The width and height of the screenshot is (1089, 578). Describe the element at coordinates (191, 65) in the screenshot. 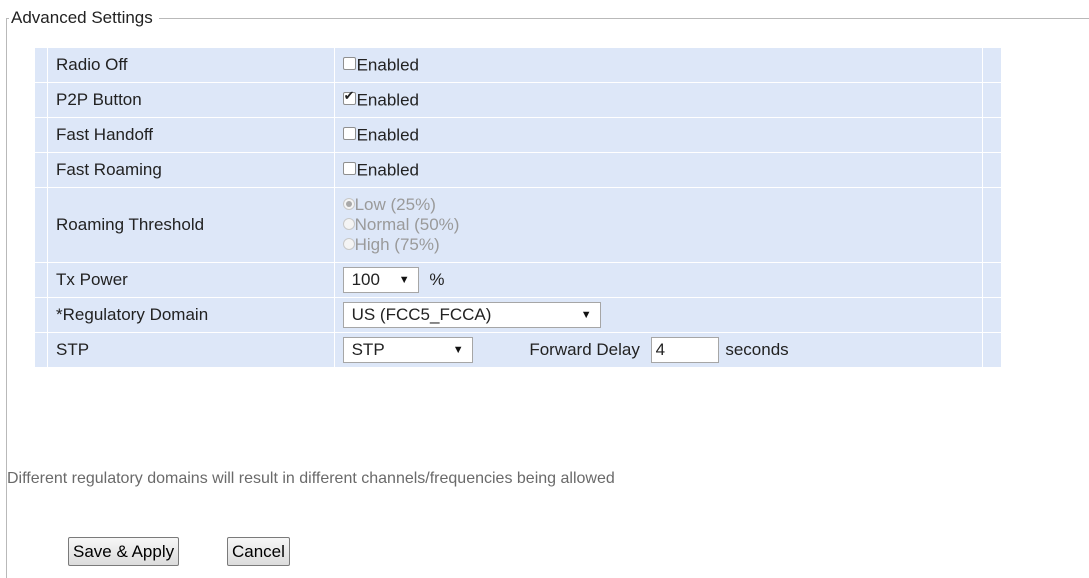

I see `radio-off-label: Radio Off` at that location.